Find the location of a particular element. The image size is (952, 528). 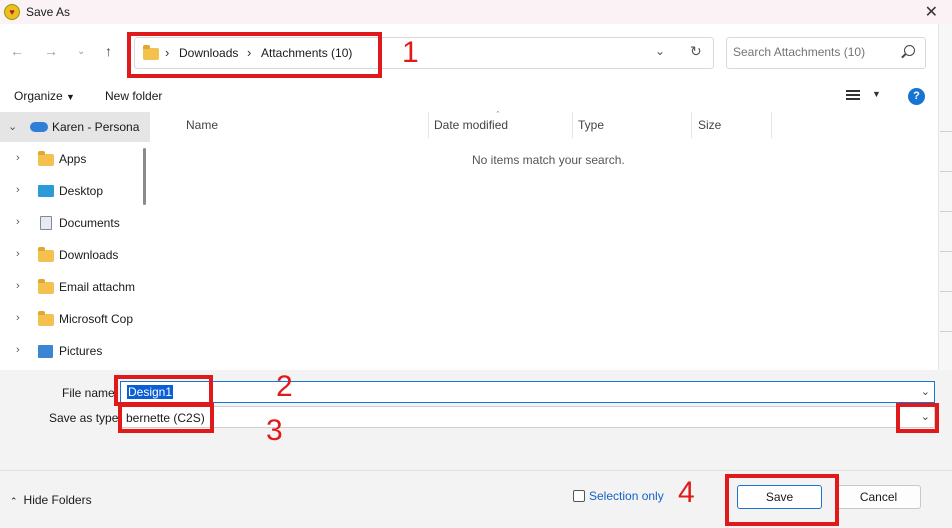

nav-item-desktop: › Desktop is located at coordinates (75, 191).